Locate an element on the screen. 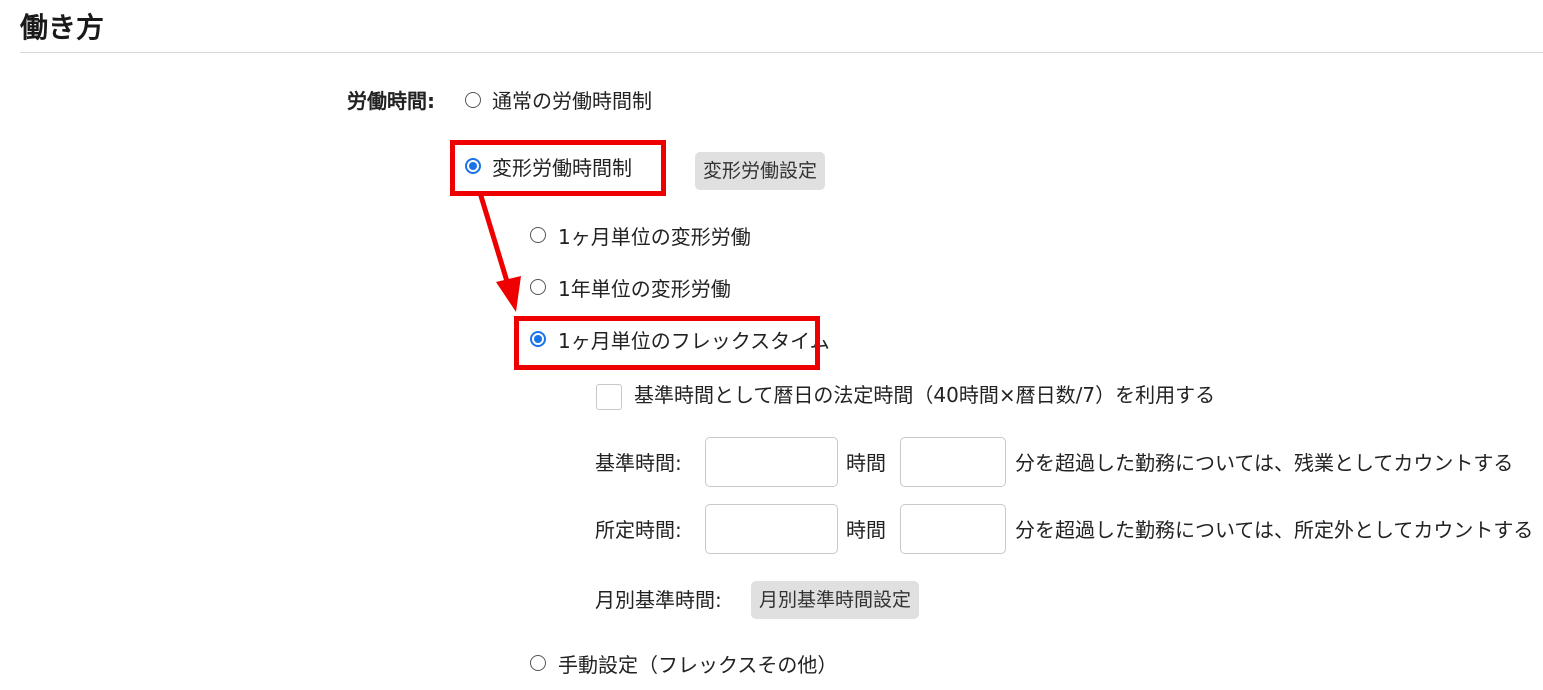 The image size is (1543, 690). scheduled-time-hours-input is located at coordinates (771, 529).